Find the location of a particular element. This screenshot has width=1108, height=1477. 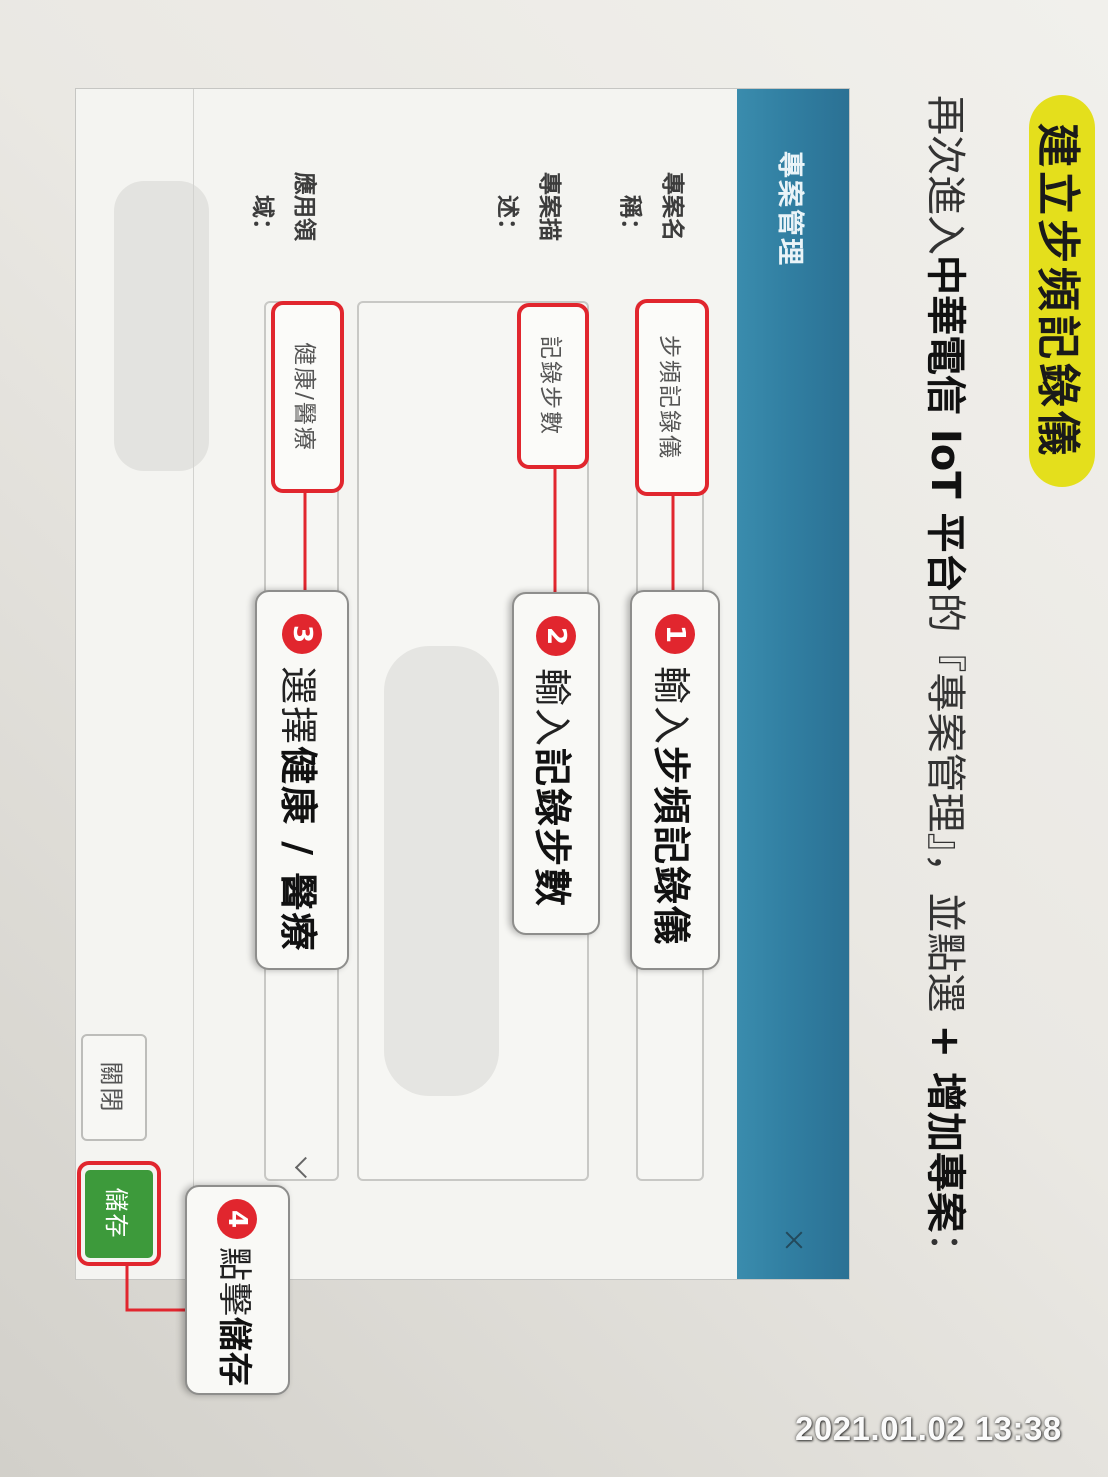

callout-target: 步頻記錄儀 is located at coordinates (671, 846).